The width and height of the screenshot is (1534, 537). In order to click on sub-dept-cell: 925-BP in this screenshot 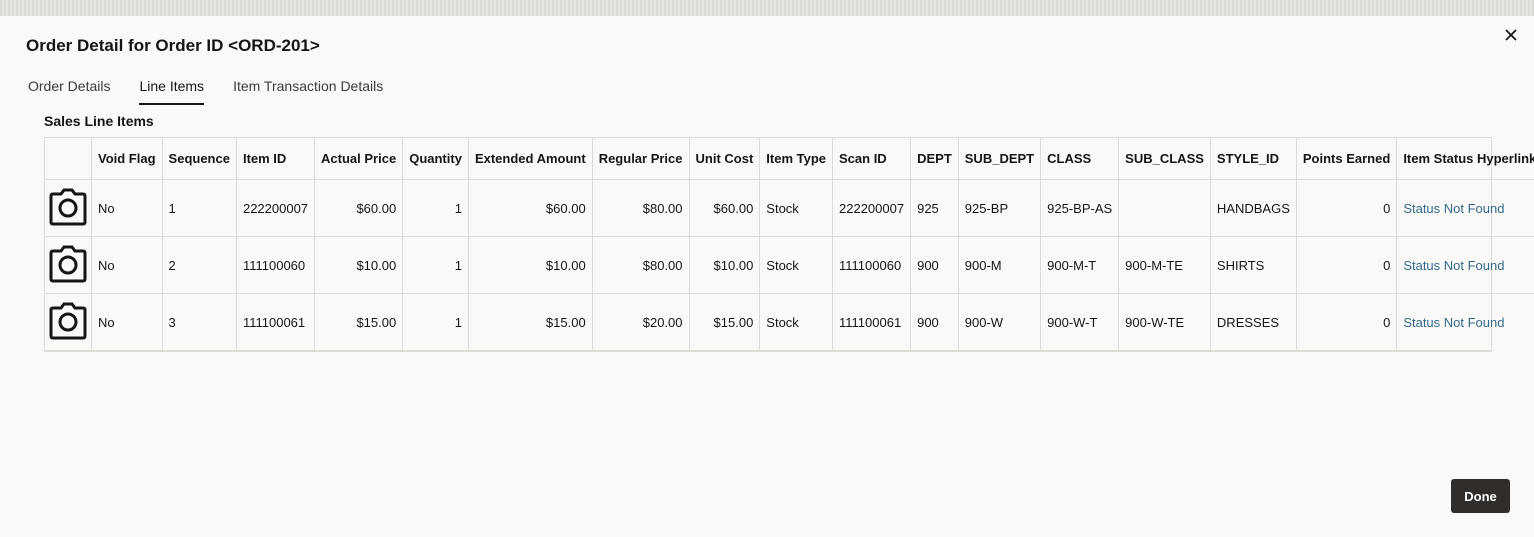, I will do `click(1000, 208)`.